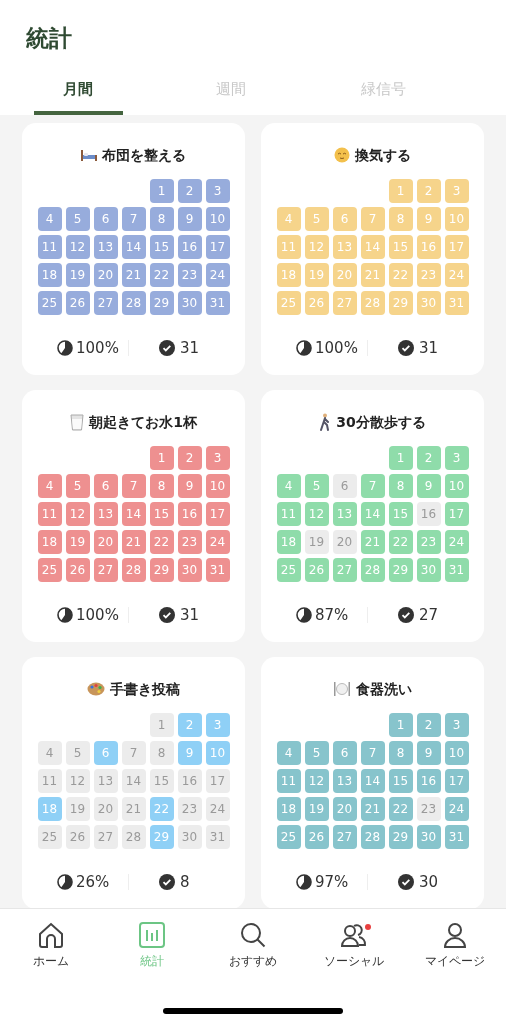 This screenshot has width=506, height=1024. What do you see at coordinates (77, 542) in the screenshot?
I see `day-cell: 19` at bounding box center [77, 542].